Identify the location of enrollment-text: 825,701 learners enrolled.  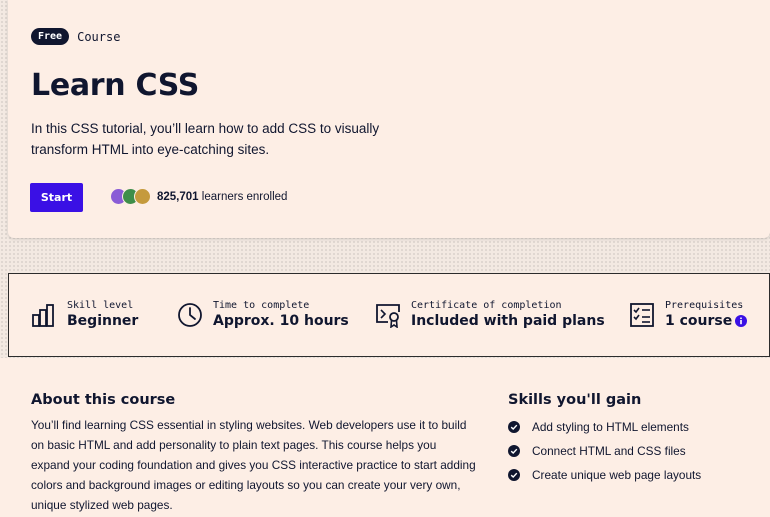
(222, 197).